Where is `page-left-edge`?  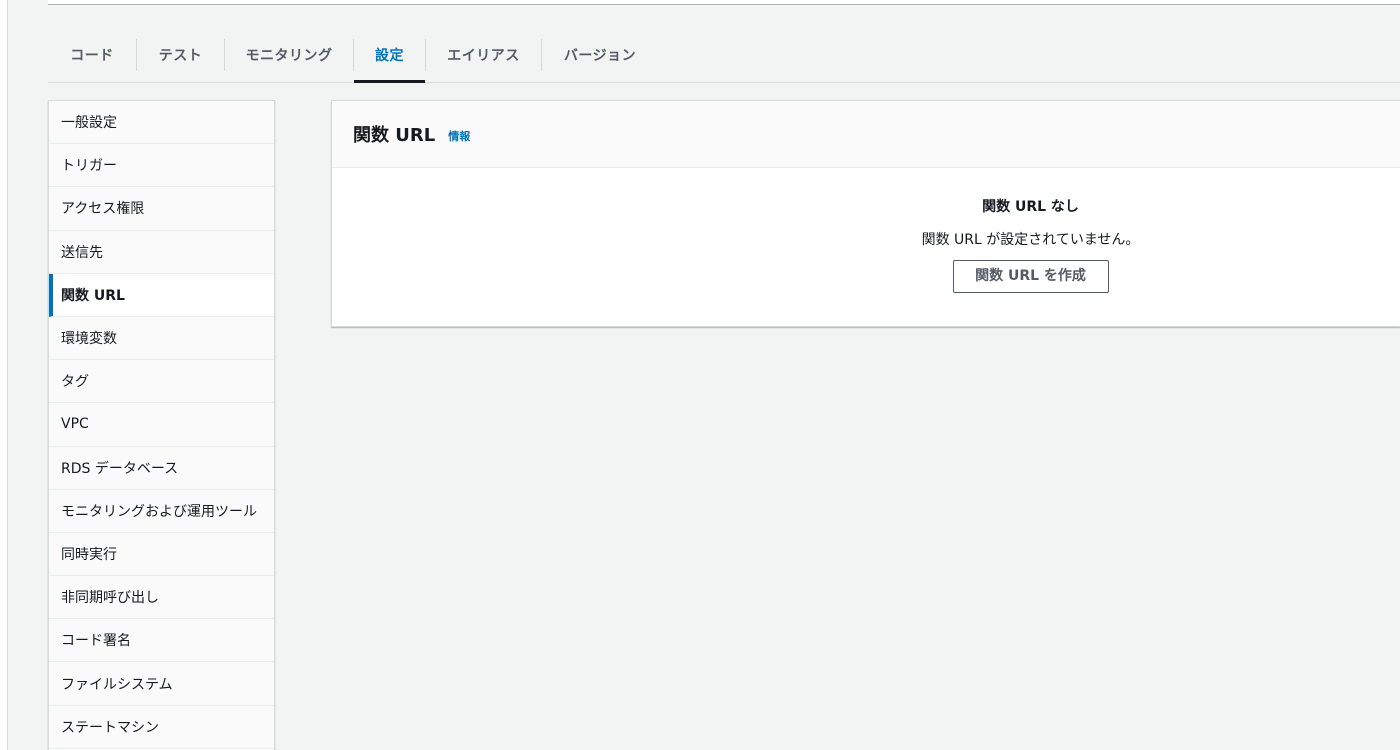 page-left-edge is located at coordinates (4, 375).